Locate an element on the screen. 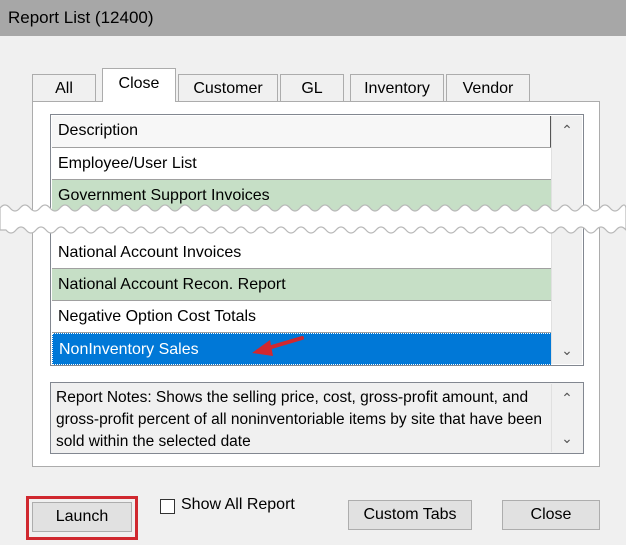  table-row: National Account Invoices is located at coordinates (302, 253).